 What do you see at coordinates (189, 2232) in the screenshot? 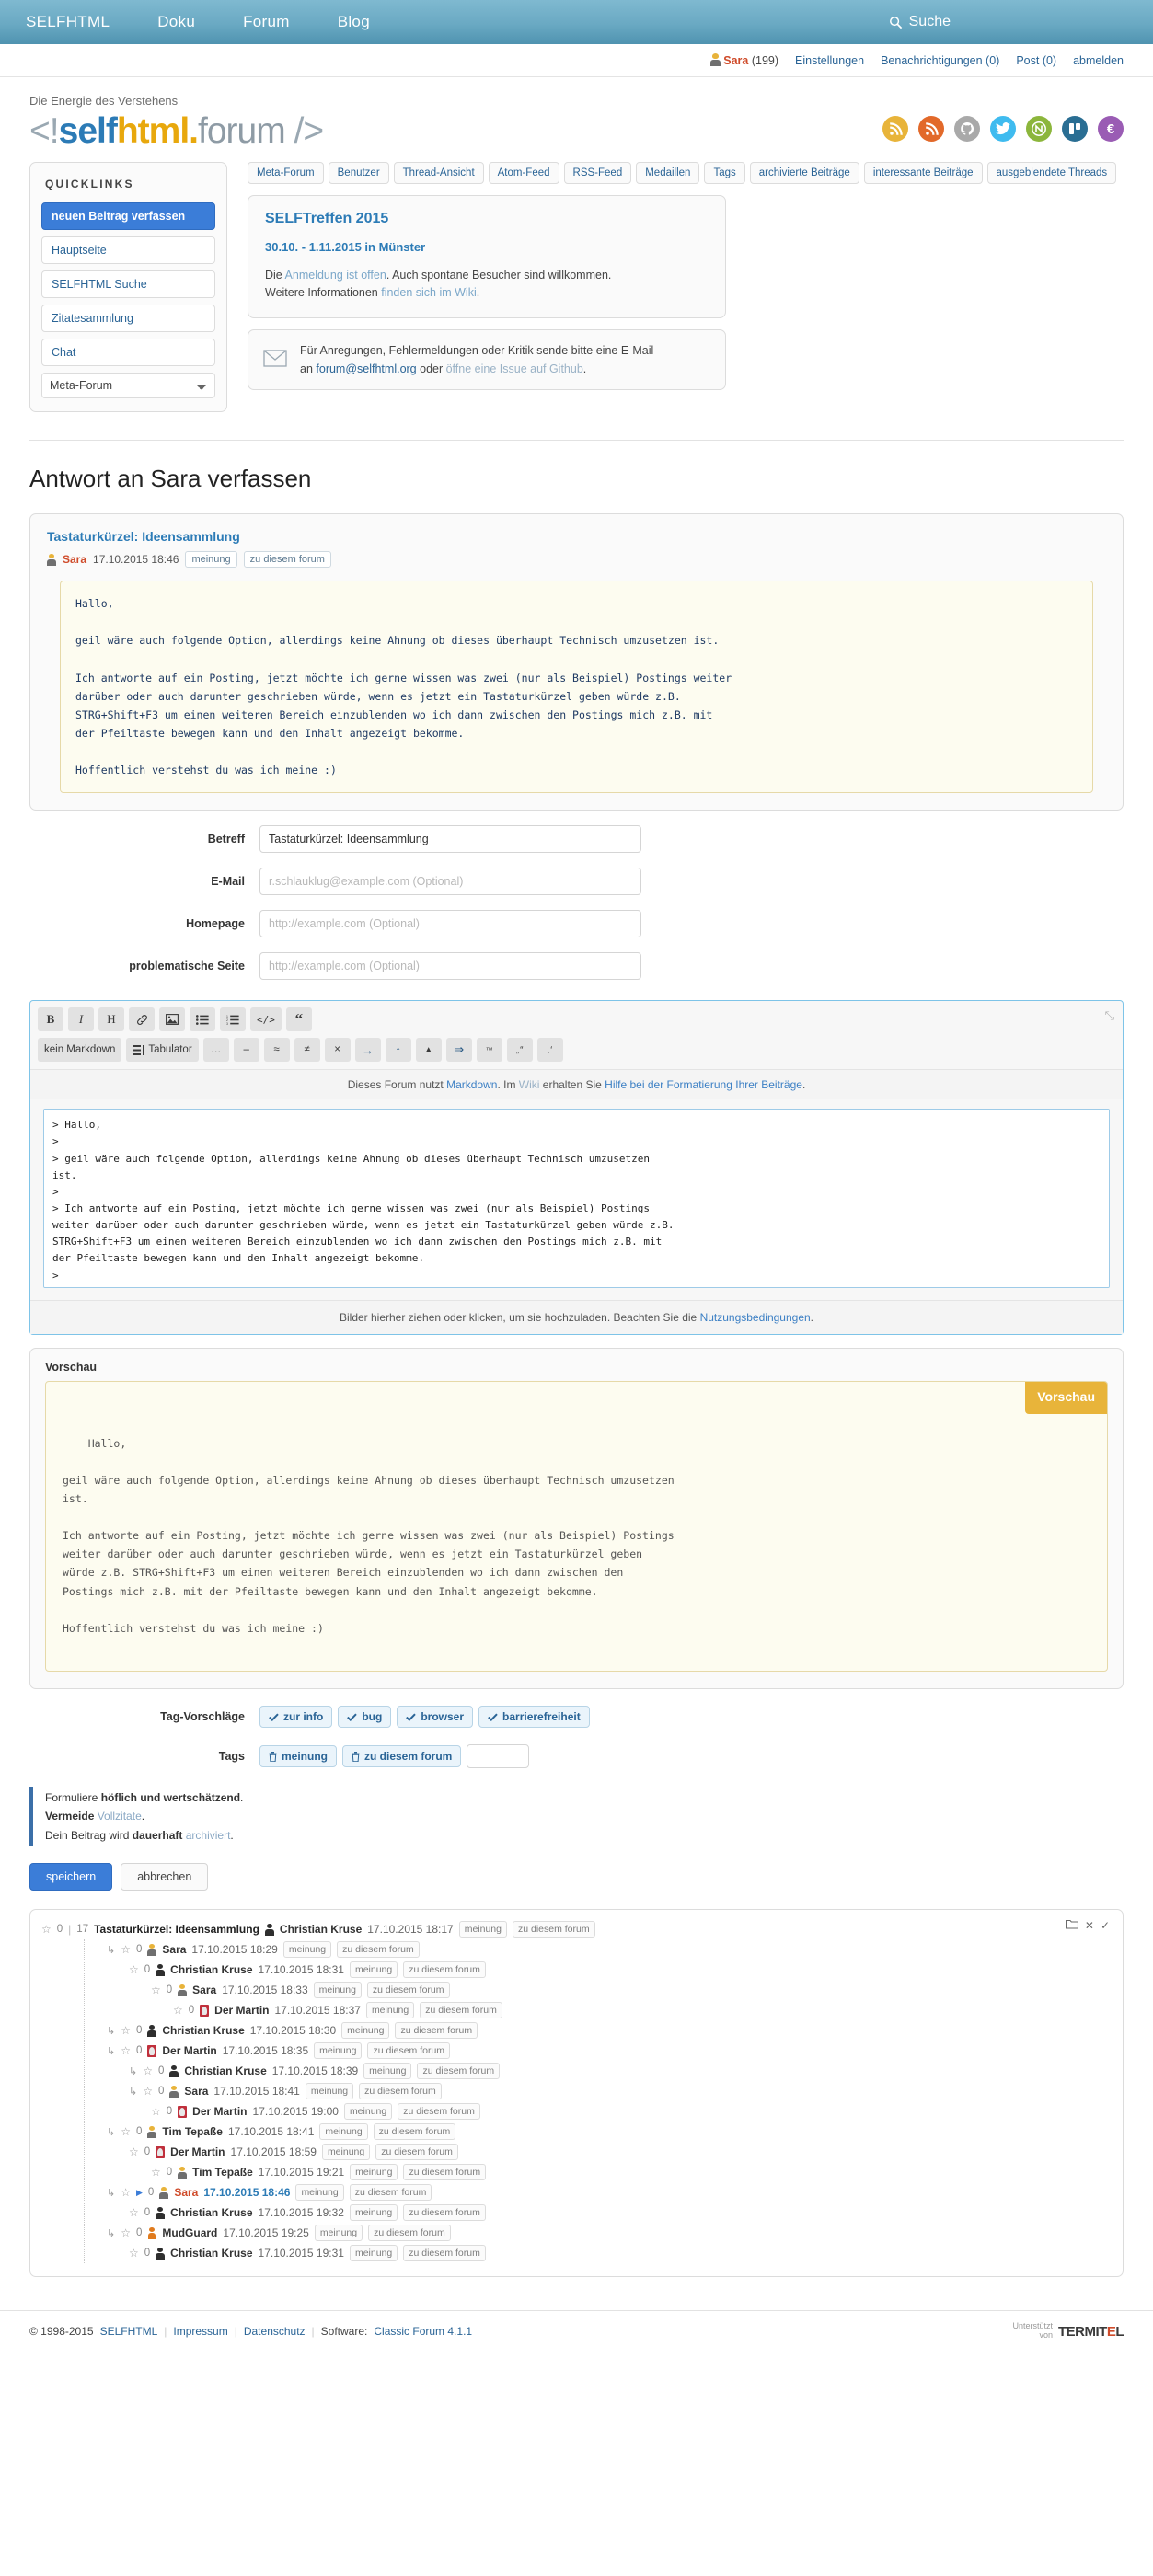
I see `reply-author: MudGuard` at bounding box center [189, 2232].